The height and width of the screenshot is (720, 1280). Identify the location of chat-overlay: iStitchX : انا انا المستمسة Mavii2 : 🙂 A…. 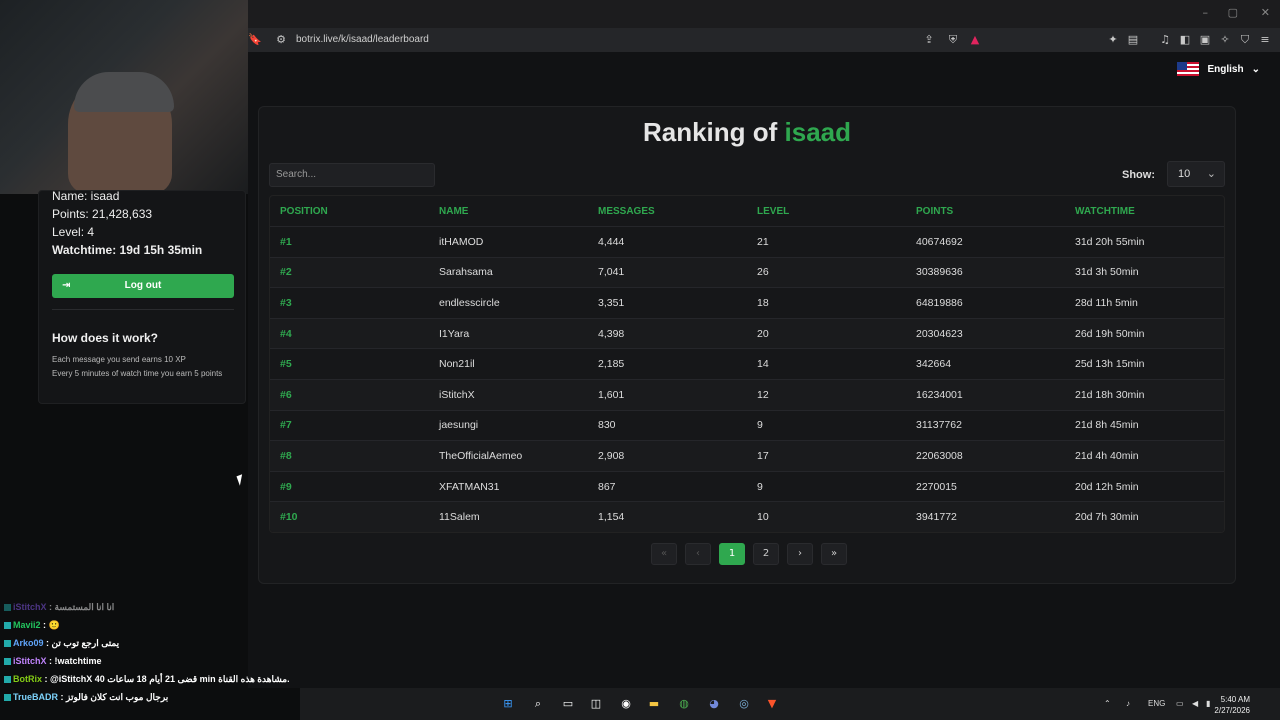
(150, 659).